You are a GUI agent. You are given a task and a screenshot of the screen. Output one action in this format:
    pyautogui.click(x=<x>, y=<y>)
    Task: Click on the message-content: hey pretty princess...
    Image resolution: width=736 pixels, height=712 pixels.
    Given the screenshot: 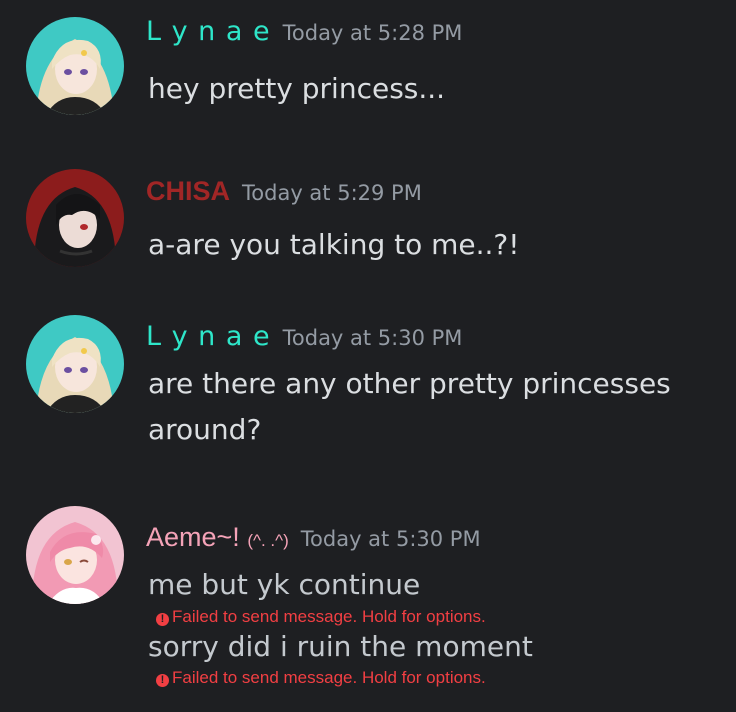 What is the action you would take?
    pyautogui.click(x=433, y=89)
    